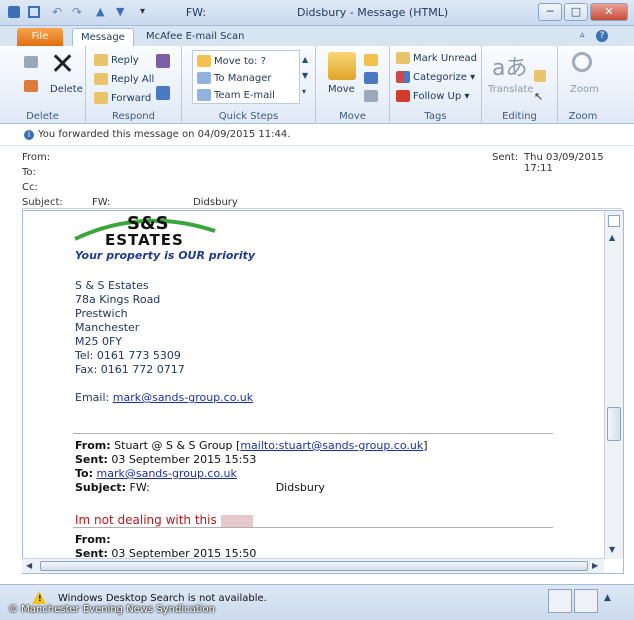 The height and width of the screenshot is (620, 634). Describe the element at coordinates (112, 285) in the screenshot. I see `address-line-1: S & S Estates` at that location.